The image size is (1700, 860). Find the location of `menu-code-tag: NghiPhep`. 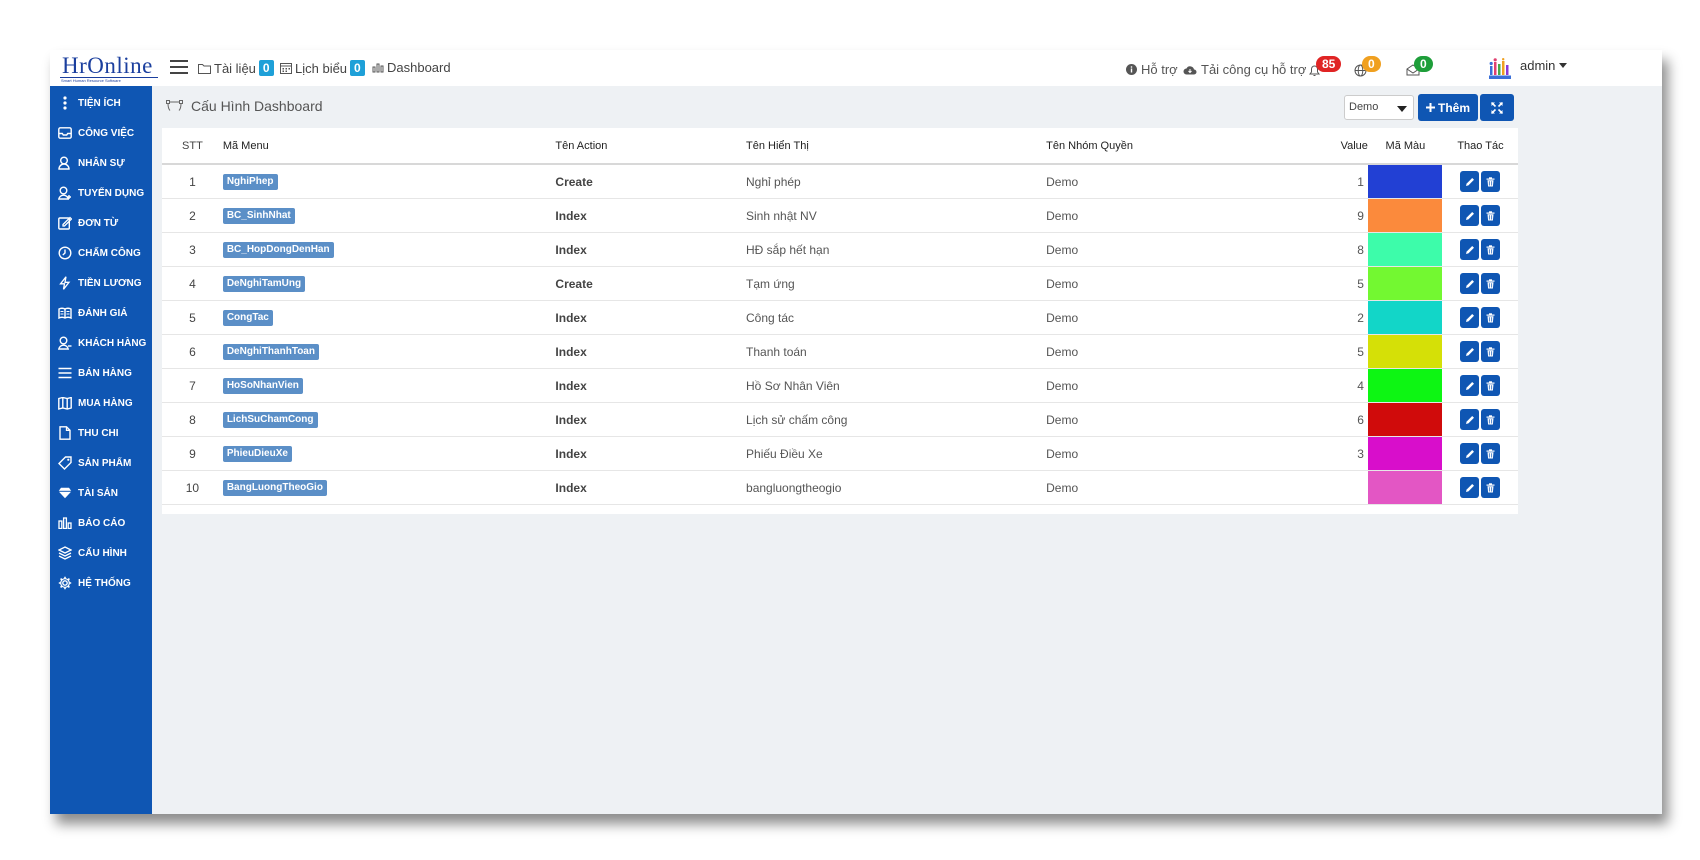

menu-code-tag: NghiPhep is located at coordinates (250, 182).